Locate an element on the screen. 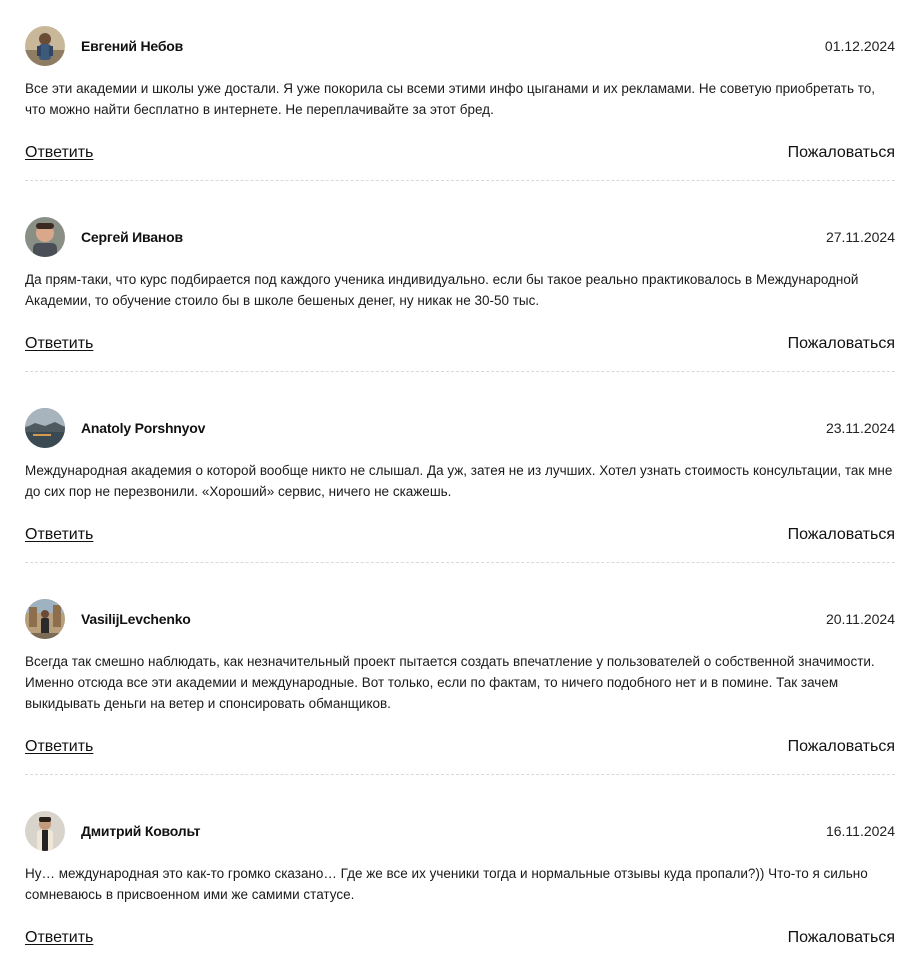  review-date: 16.11.2024 is located at coordinates (860, 831).